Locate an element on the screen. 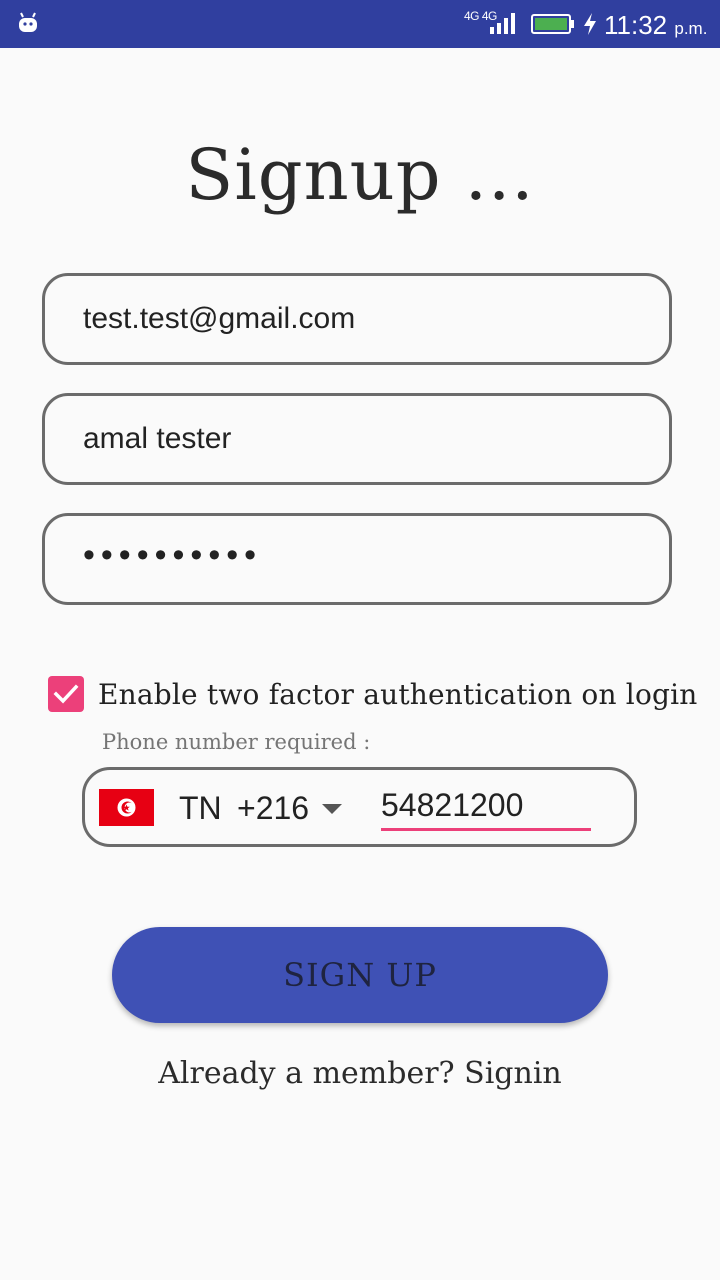 This screenshot has height=1280, width=720. tunisia-flag-icon is located at coordinates (126, 807).